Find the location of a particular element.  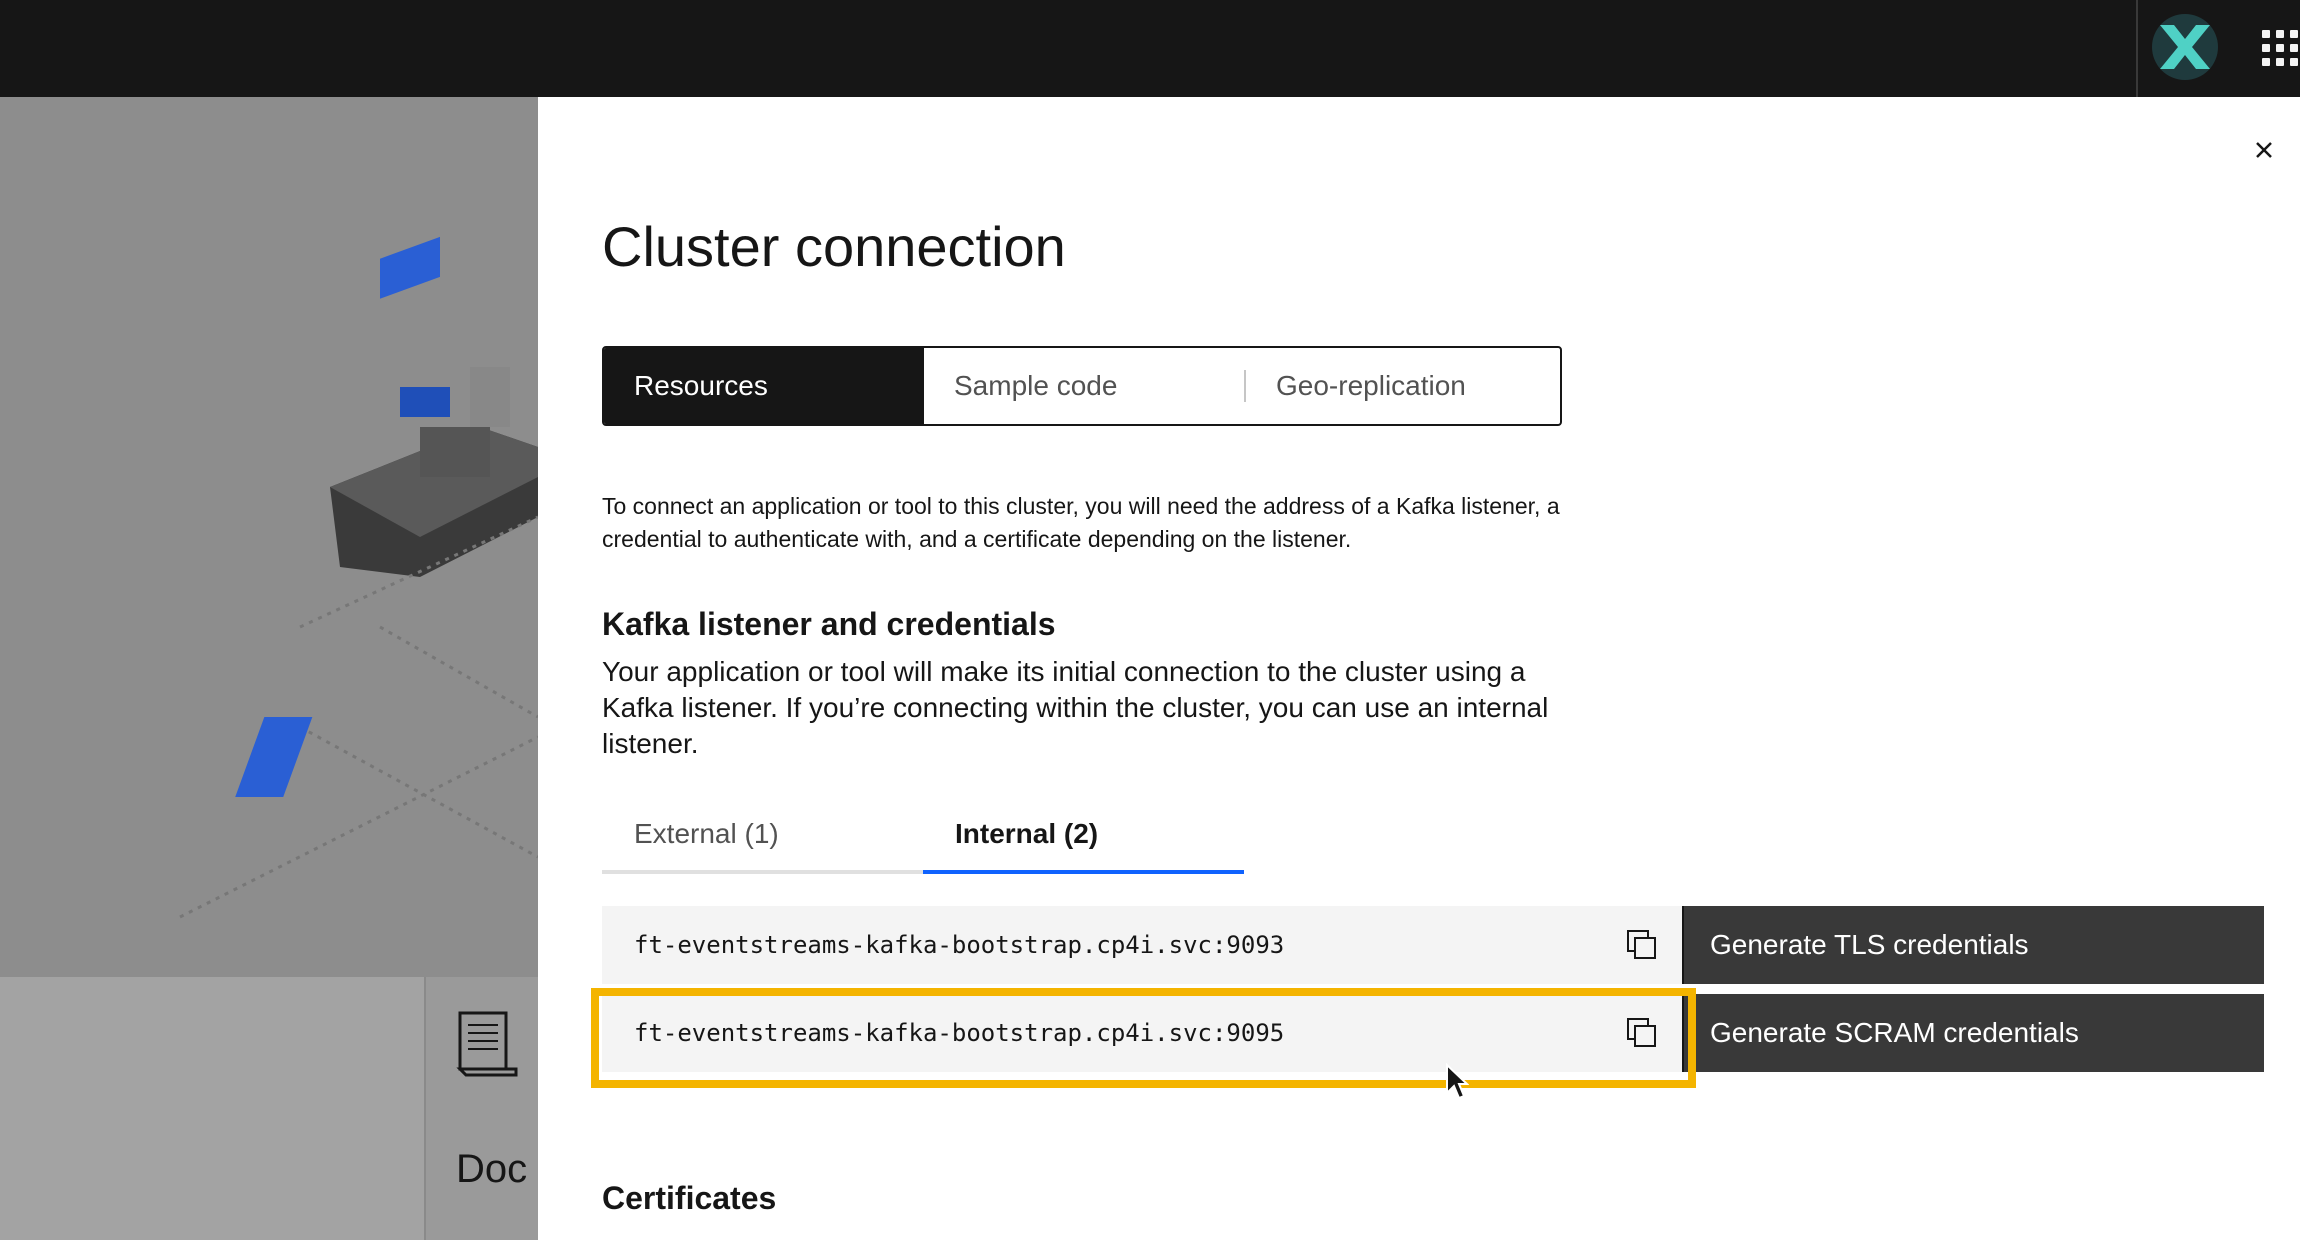

close-icon is located at coordinates (2264, 150).